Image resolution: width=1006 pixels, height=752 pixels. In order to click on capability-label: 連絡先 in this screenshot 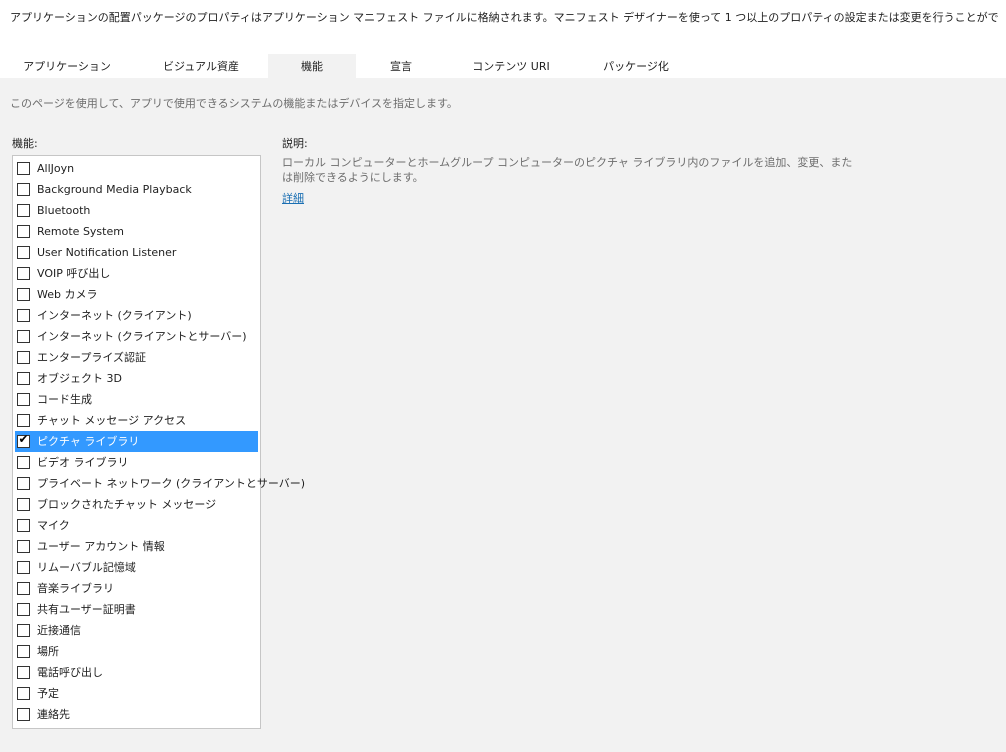, I will do `click(53, 714)`.